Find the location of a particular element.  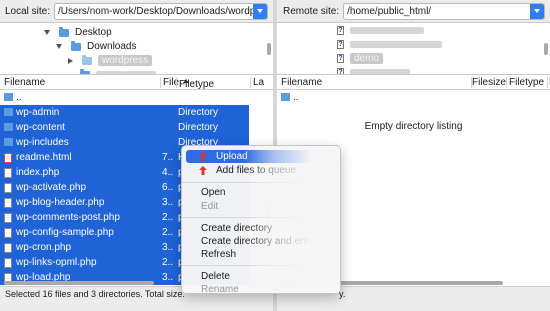

menu-item-create-directory: Create directory is located at coordinates (261, 228).